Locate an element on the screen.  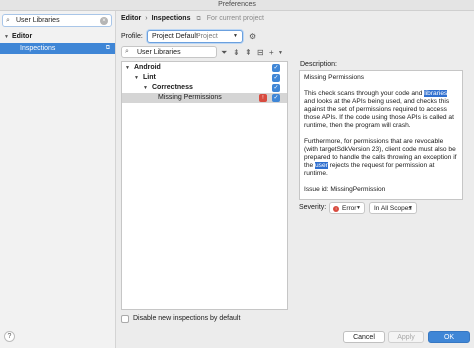
tree-label-lint: Lint is located at coordinates (149, 77).